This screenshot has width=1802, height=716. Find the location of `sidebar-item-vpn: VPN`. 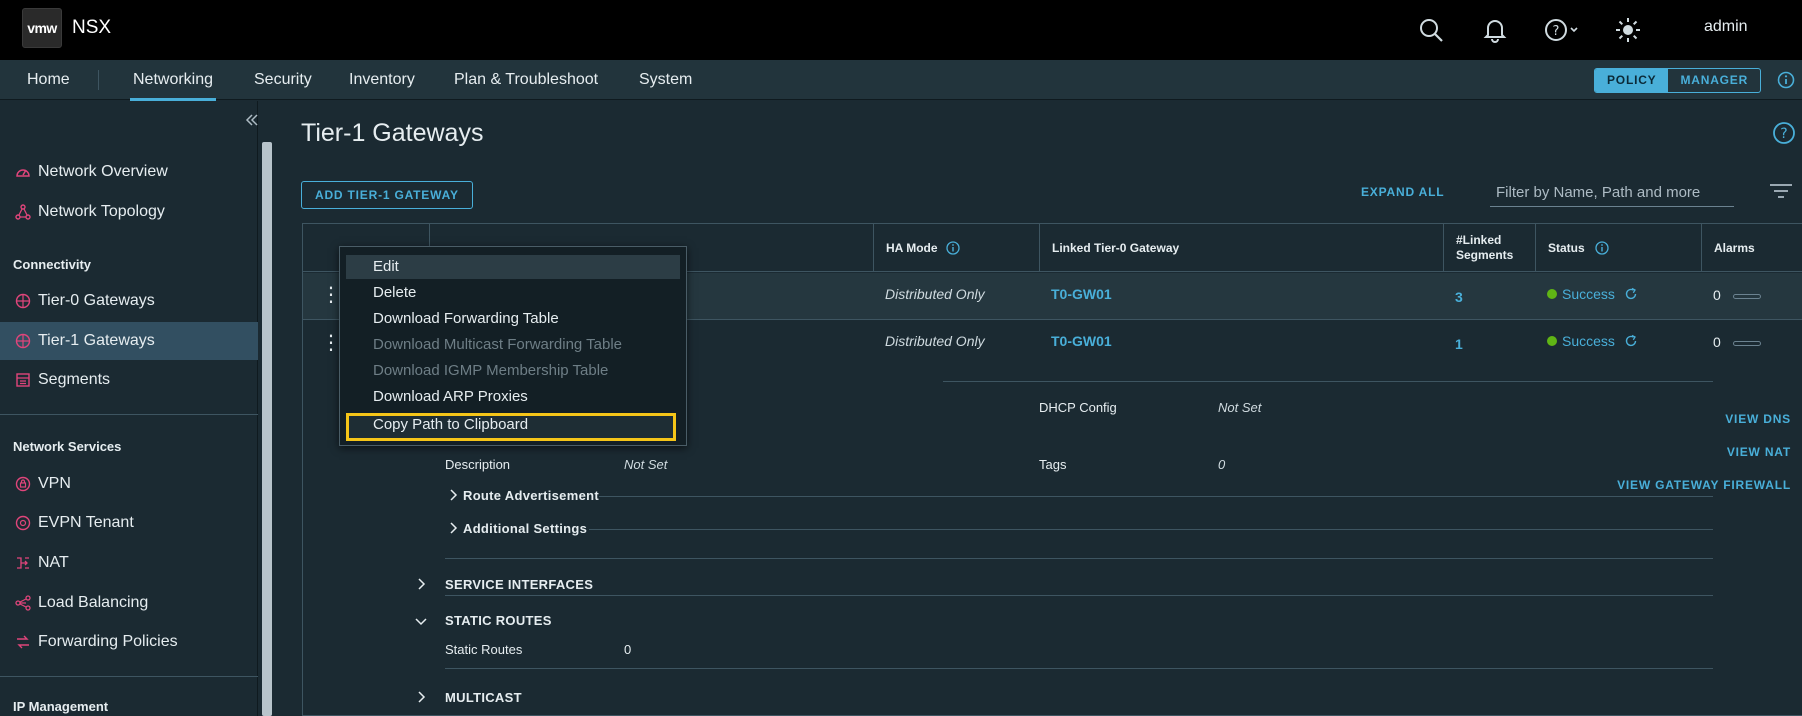

sidebar-item-vpn: VPN is located at coordinates (129, 484).